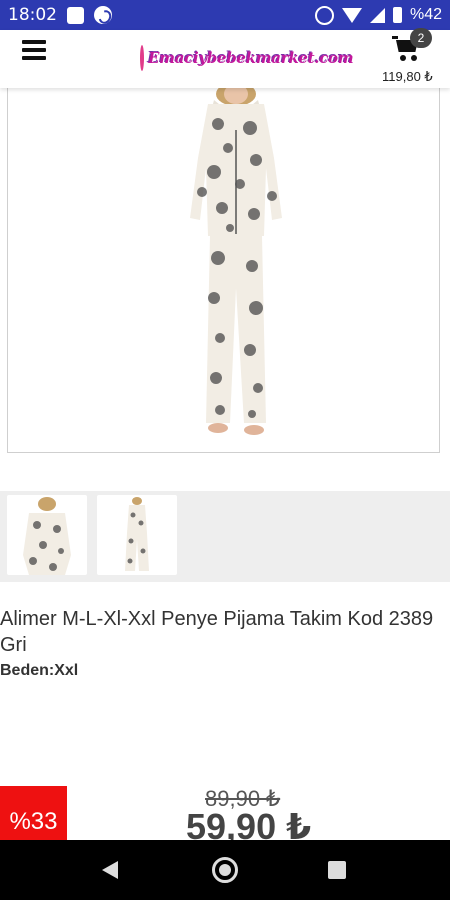 Image resolution: width=450 pixels, height=900 pixels. Describe the element at coordinates (32, 15) in the screenshot. I see `status-time: 18:02` at that location.